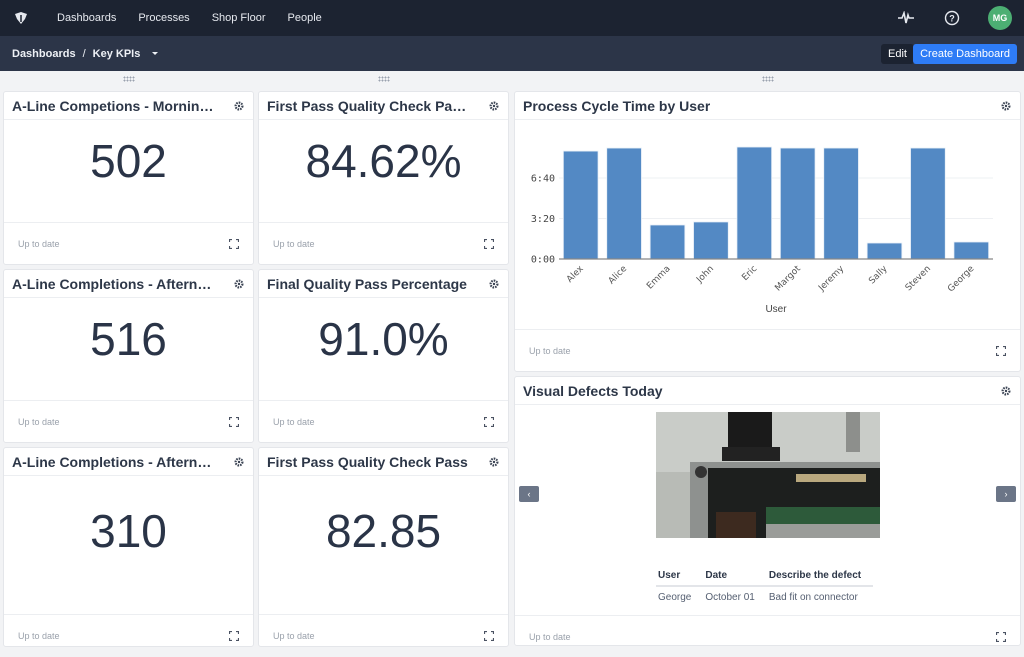  Describe the element at coordinates (730, 597) in the screenshot. I see `cell-date: October 01` at that location.